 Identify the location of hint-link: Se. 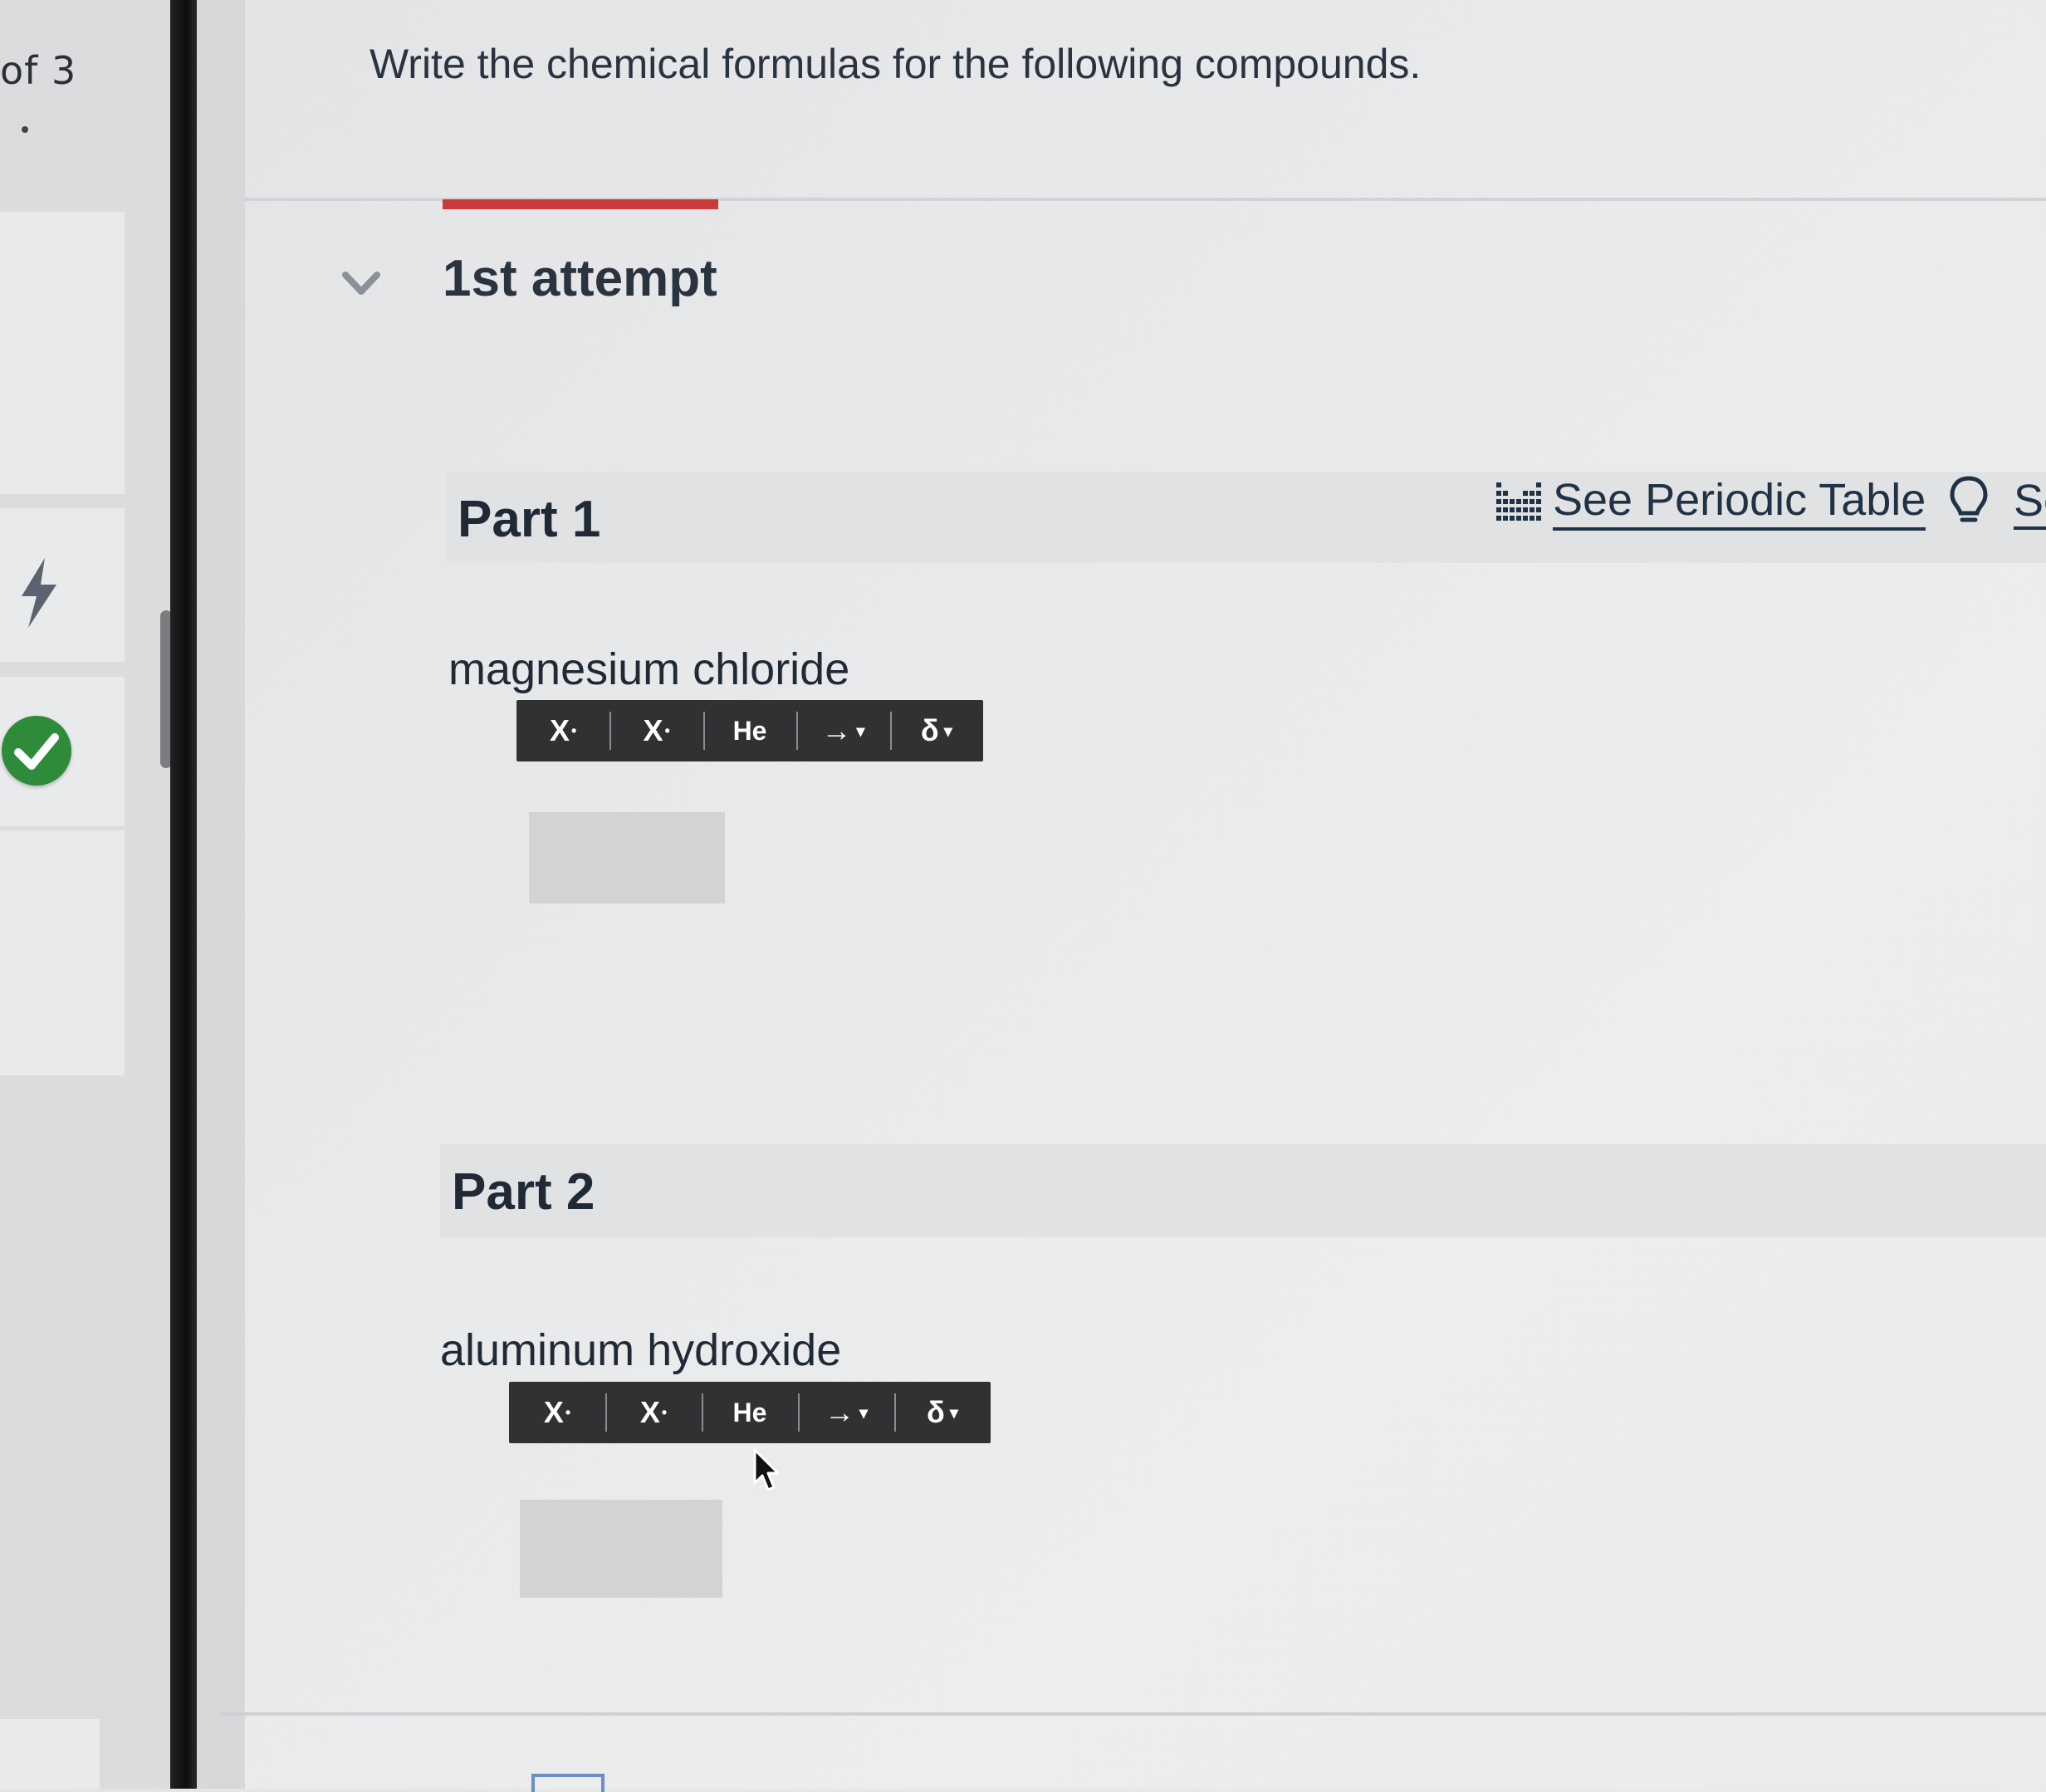
(2030, 502).